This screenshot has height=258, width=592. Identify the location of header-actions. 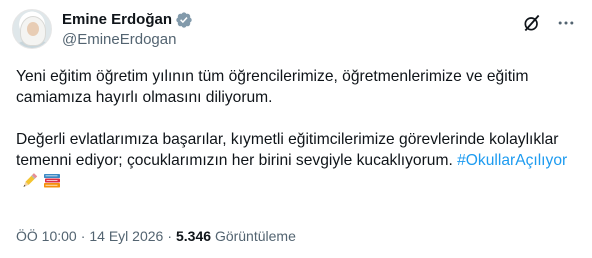
(549, 25).